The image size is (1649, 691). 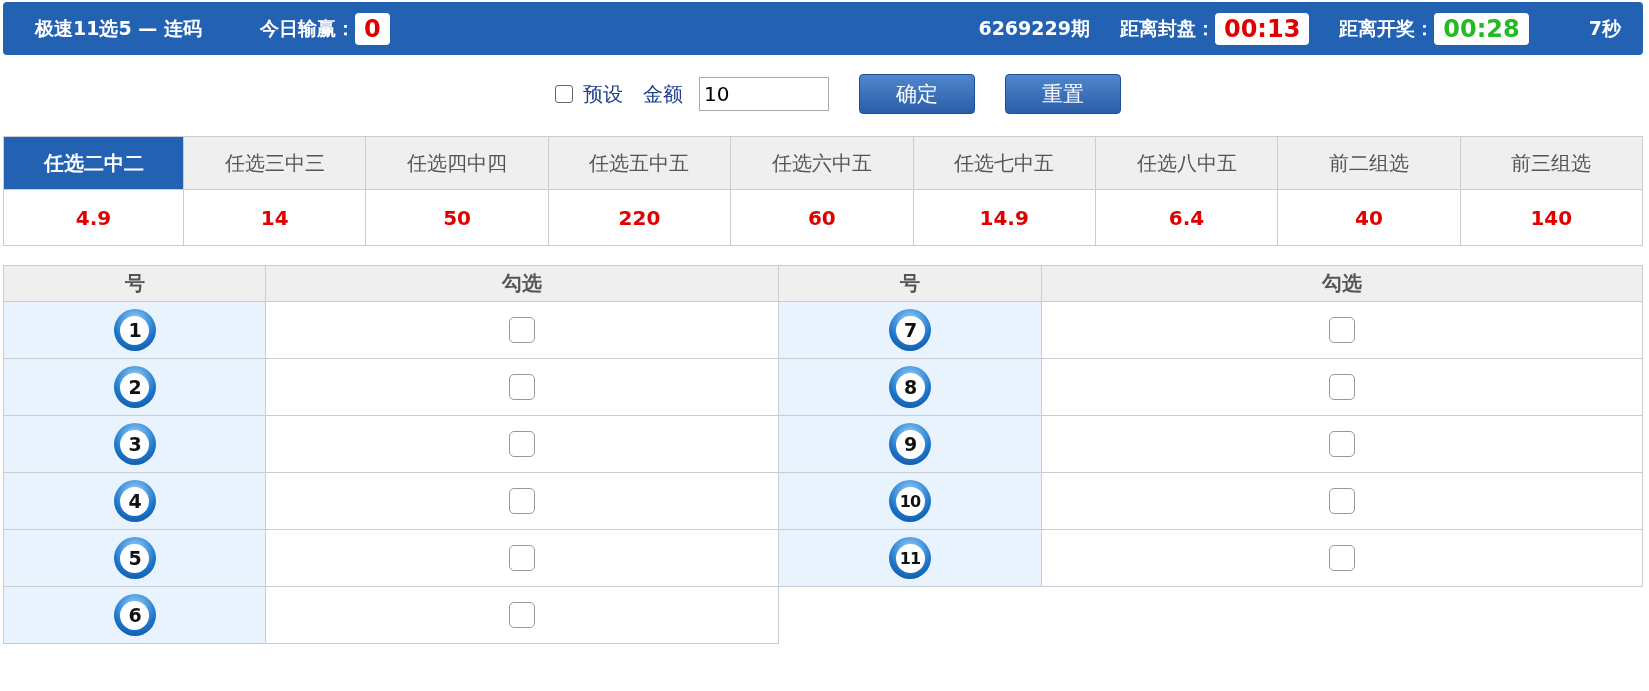 What do you see at coordinates (910, 444) in the screenshot?
I see `number-ball: 9` at bounding box center [910, 444].